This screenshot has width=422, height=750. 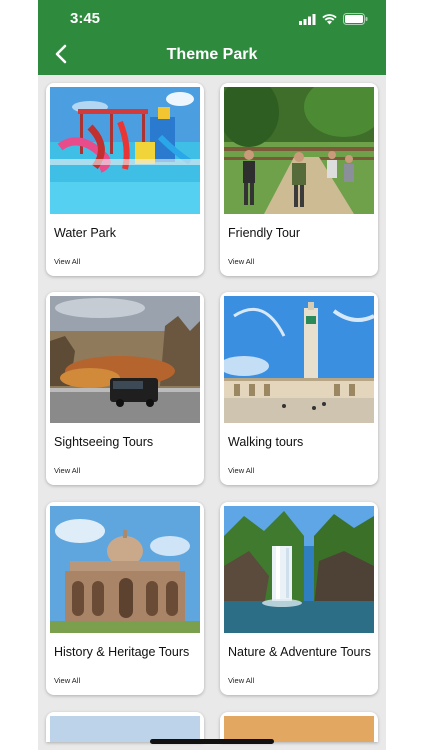 I want to click on card-title: Sightseeing Tours, so click(x=104, y=442).